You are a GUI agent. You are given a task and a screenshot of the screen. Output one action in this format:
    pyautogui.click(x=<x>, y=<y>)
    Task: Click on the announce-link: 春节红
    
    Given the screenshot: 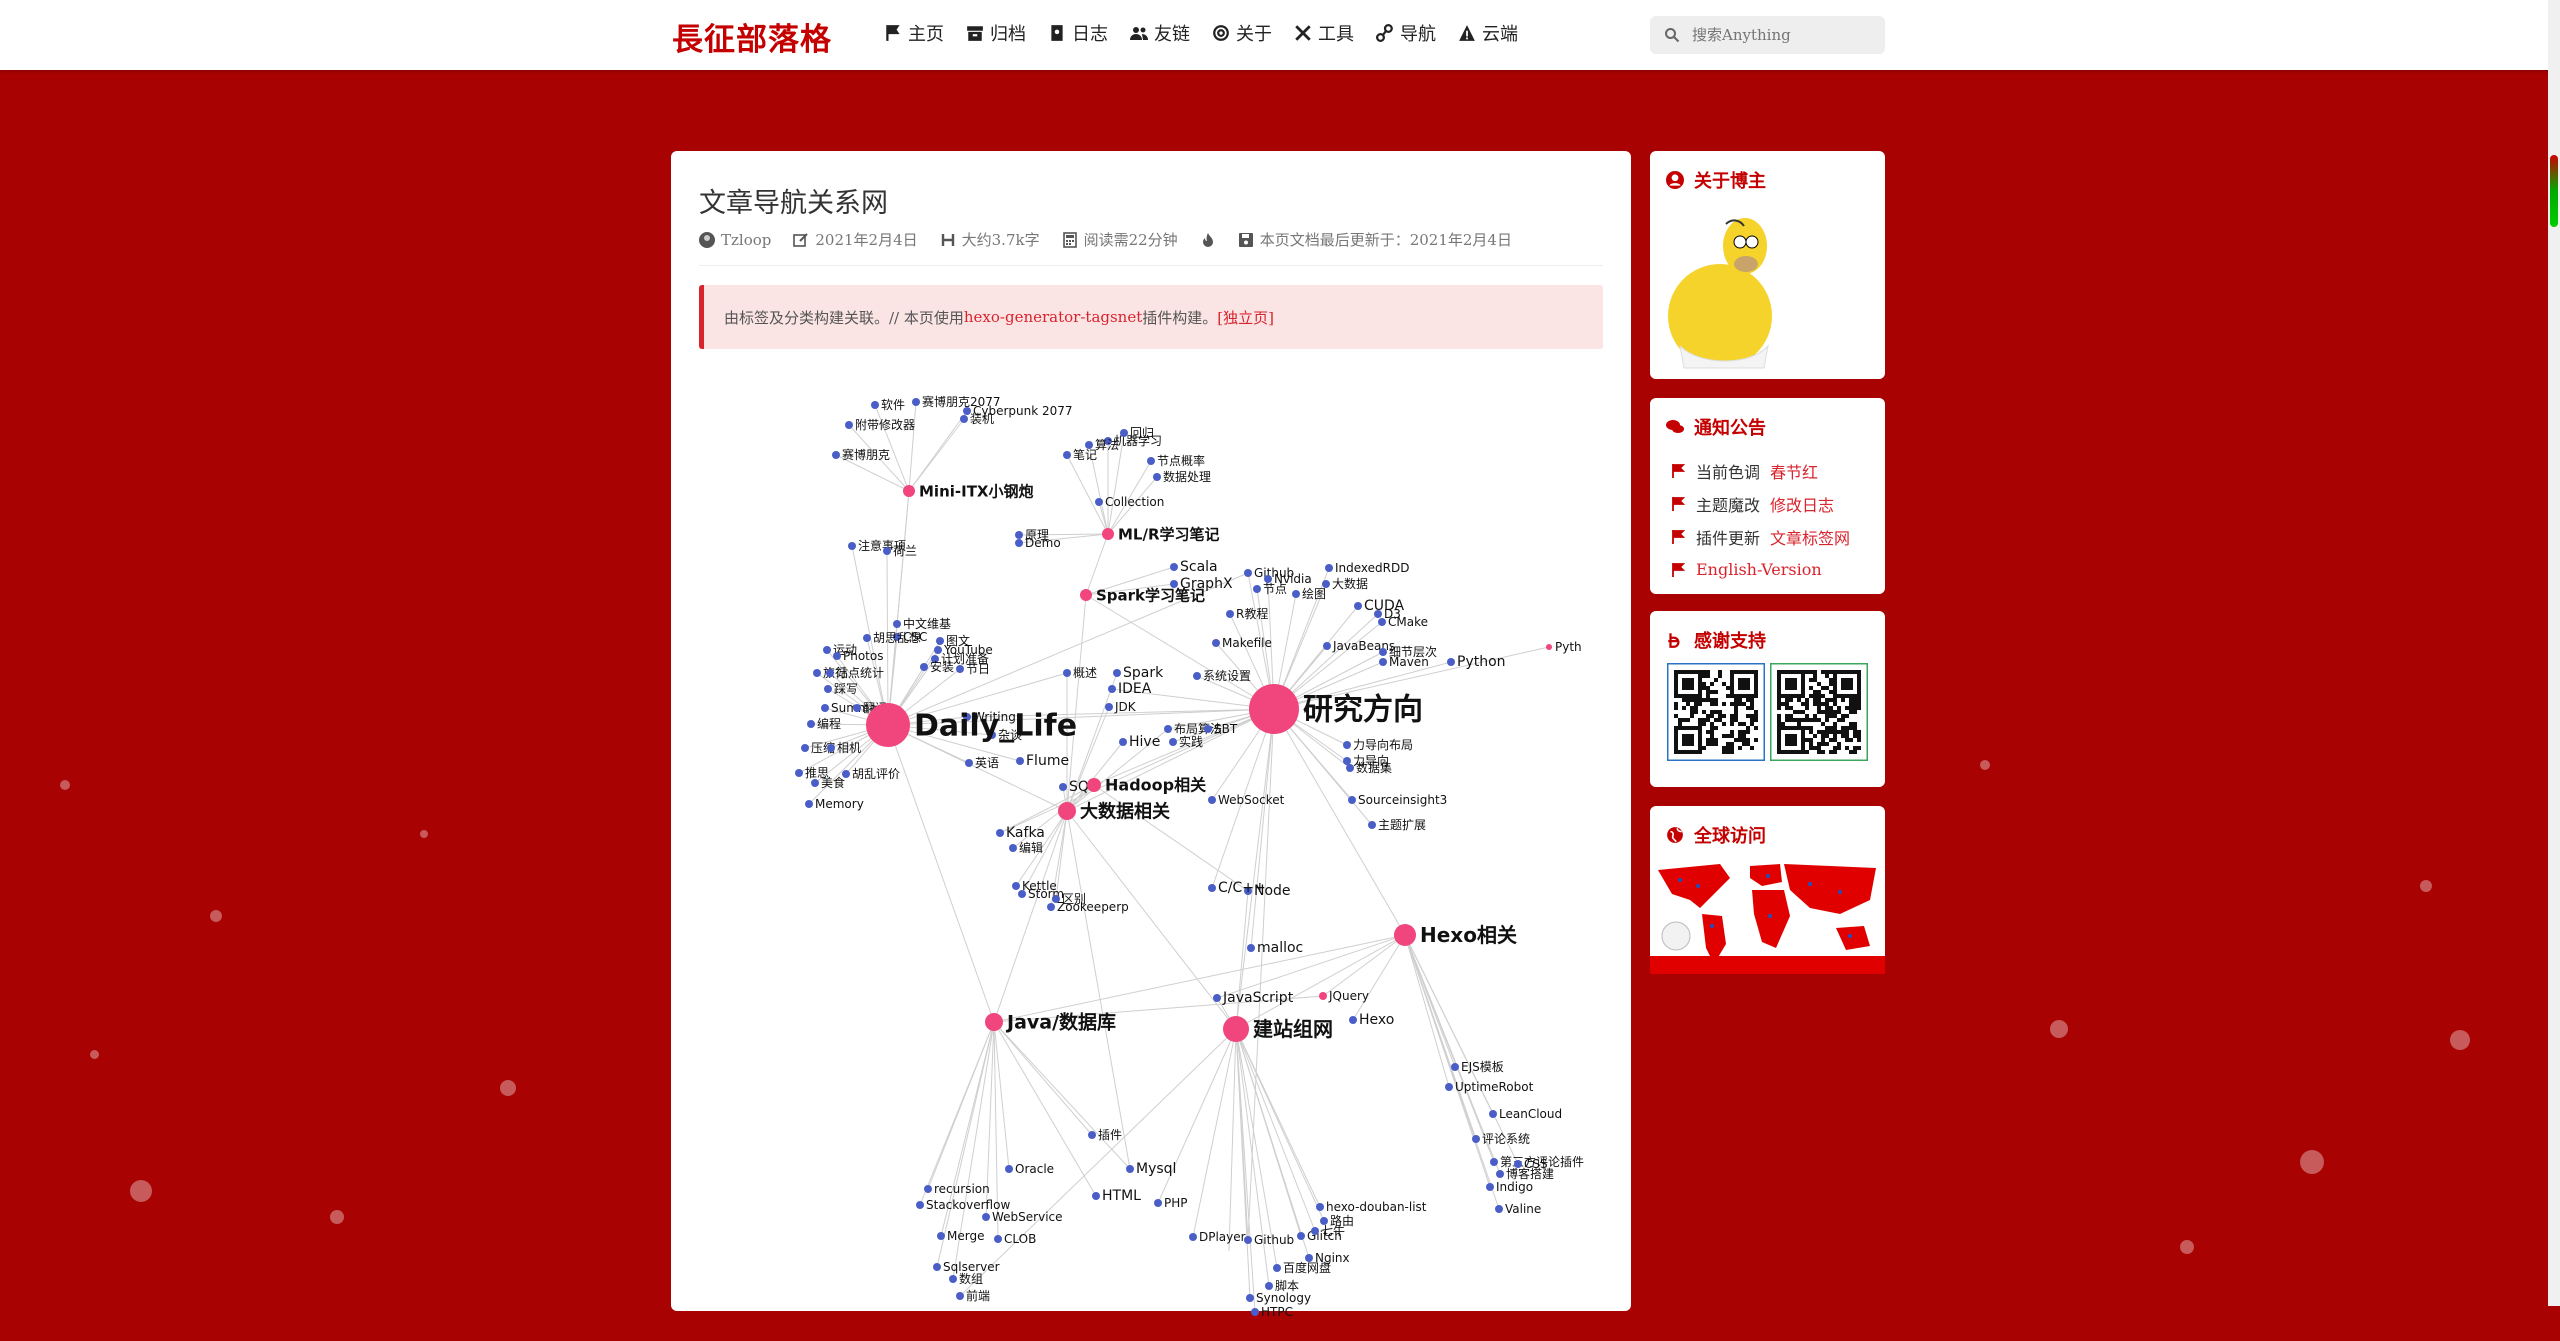 What is the action you would take?
    pyautogui.click(x=1794, y=471)
    